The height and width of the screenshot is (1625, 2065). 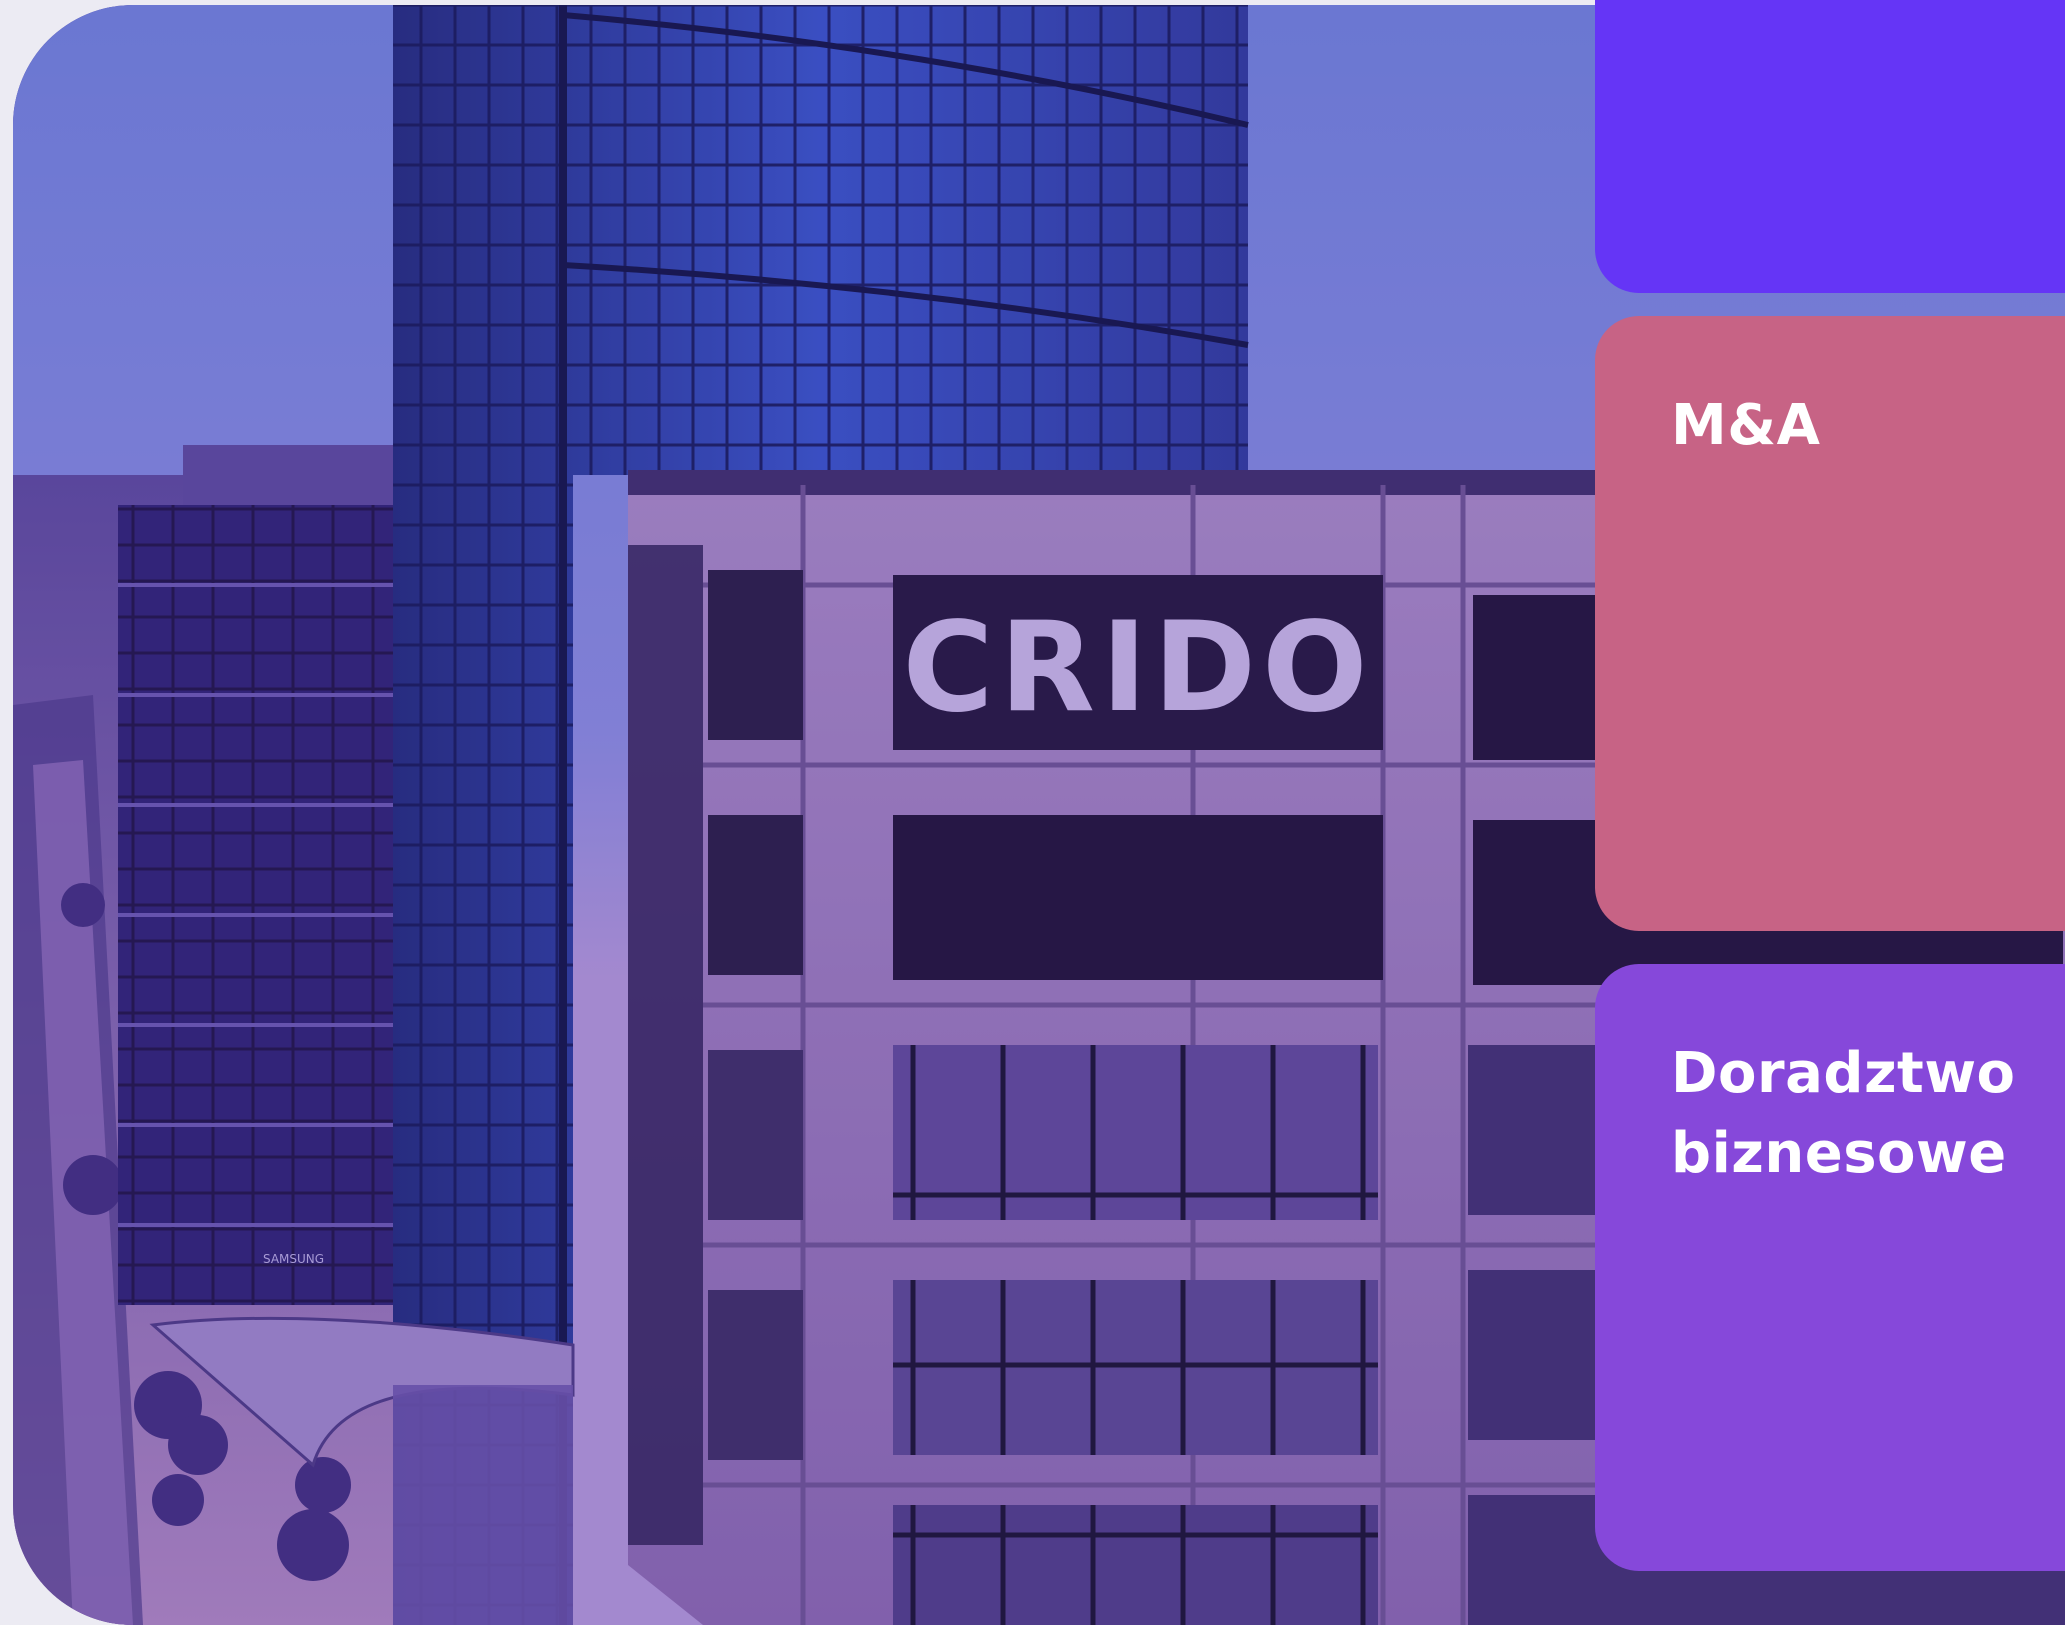 I want to click on service-card-ma: M&A, so click(x=1830, y=623).